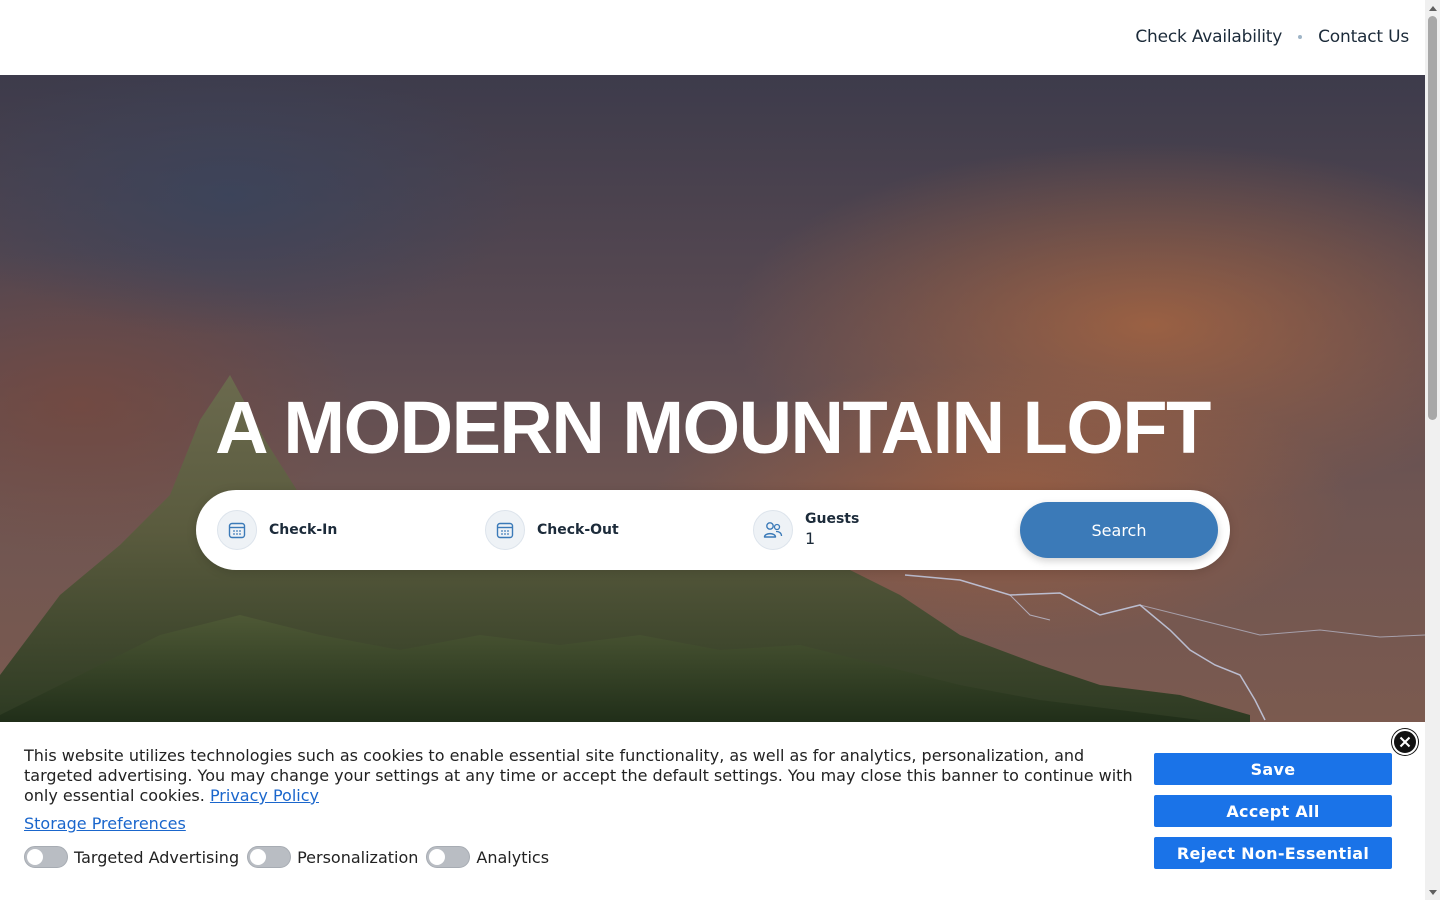  Describe the element at coordinates (264, 795) in the screenshot. I see `privacy-policy-link: Privacy Policy` at that location.